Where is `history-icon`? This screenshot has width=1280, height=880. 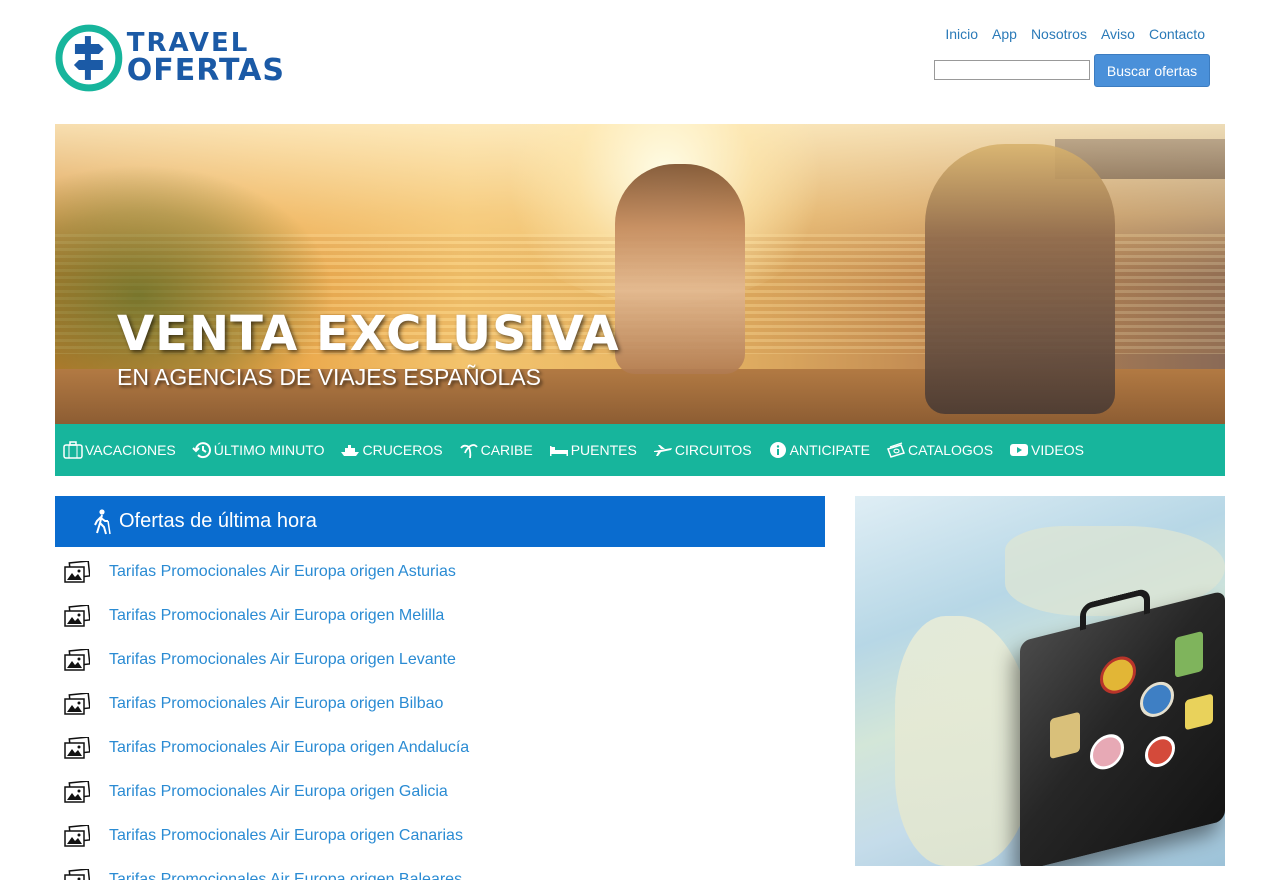 history-icon is located at coordinates (202, 450).